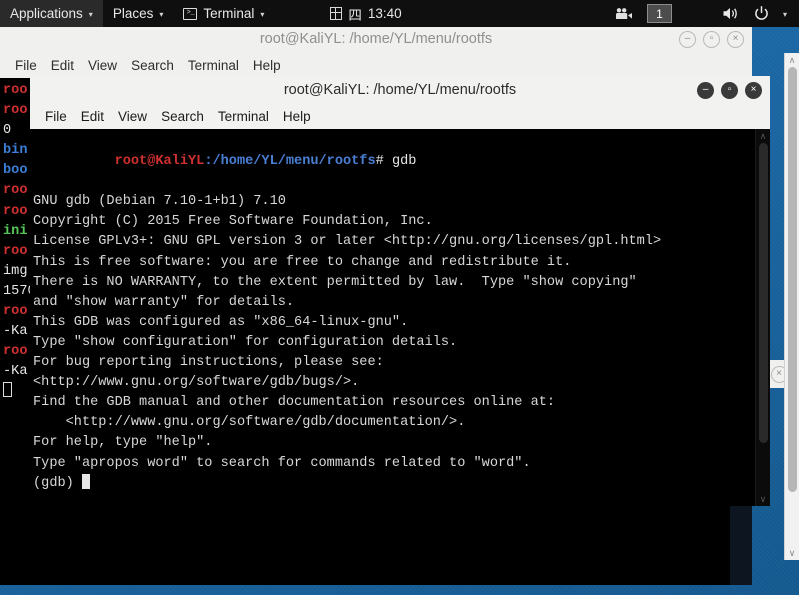 Image resolution: width=799 pixels, height=595 pixels. I want to click on active-window-controls: – ▫ ×, so click(729, 90).